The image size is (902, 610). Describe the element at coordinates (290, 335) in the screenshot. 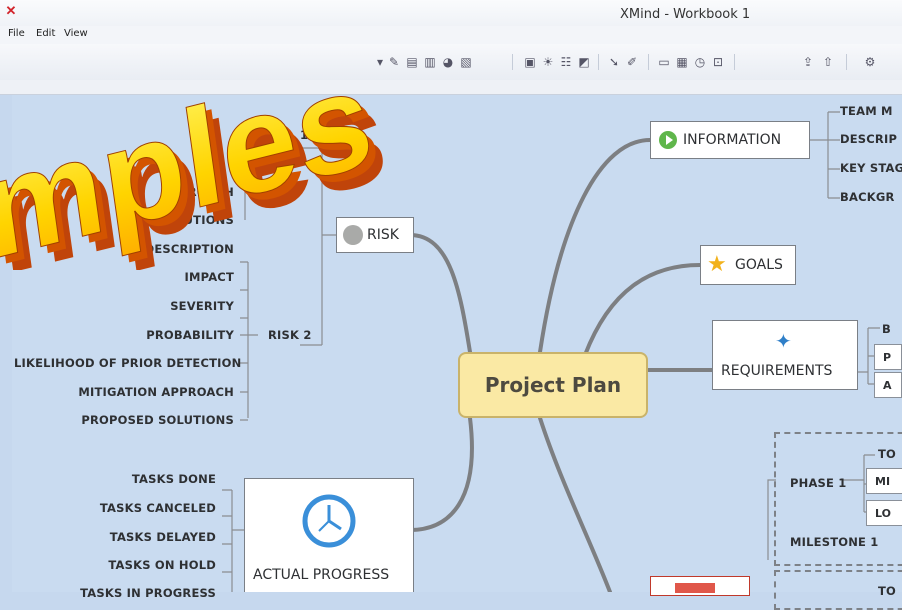

I see `risk2-label: RISK 2` at that location.